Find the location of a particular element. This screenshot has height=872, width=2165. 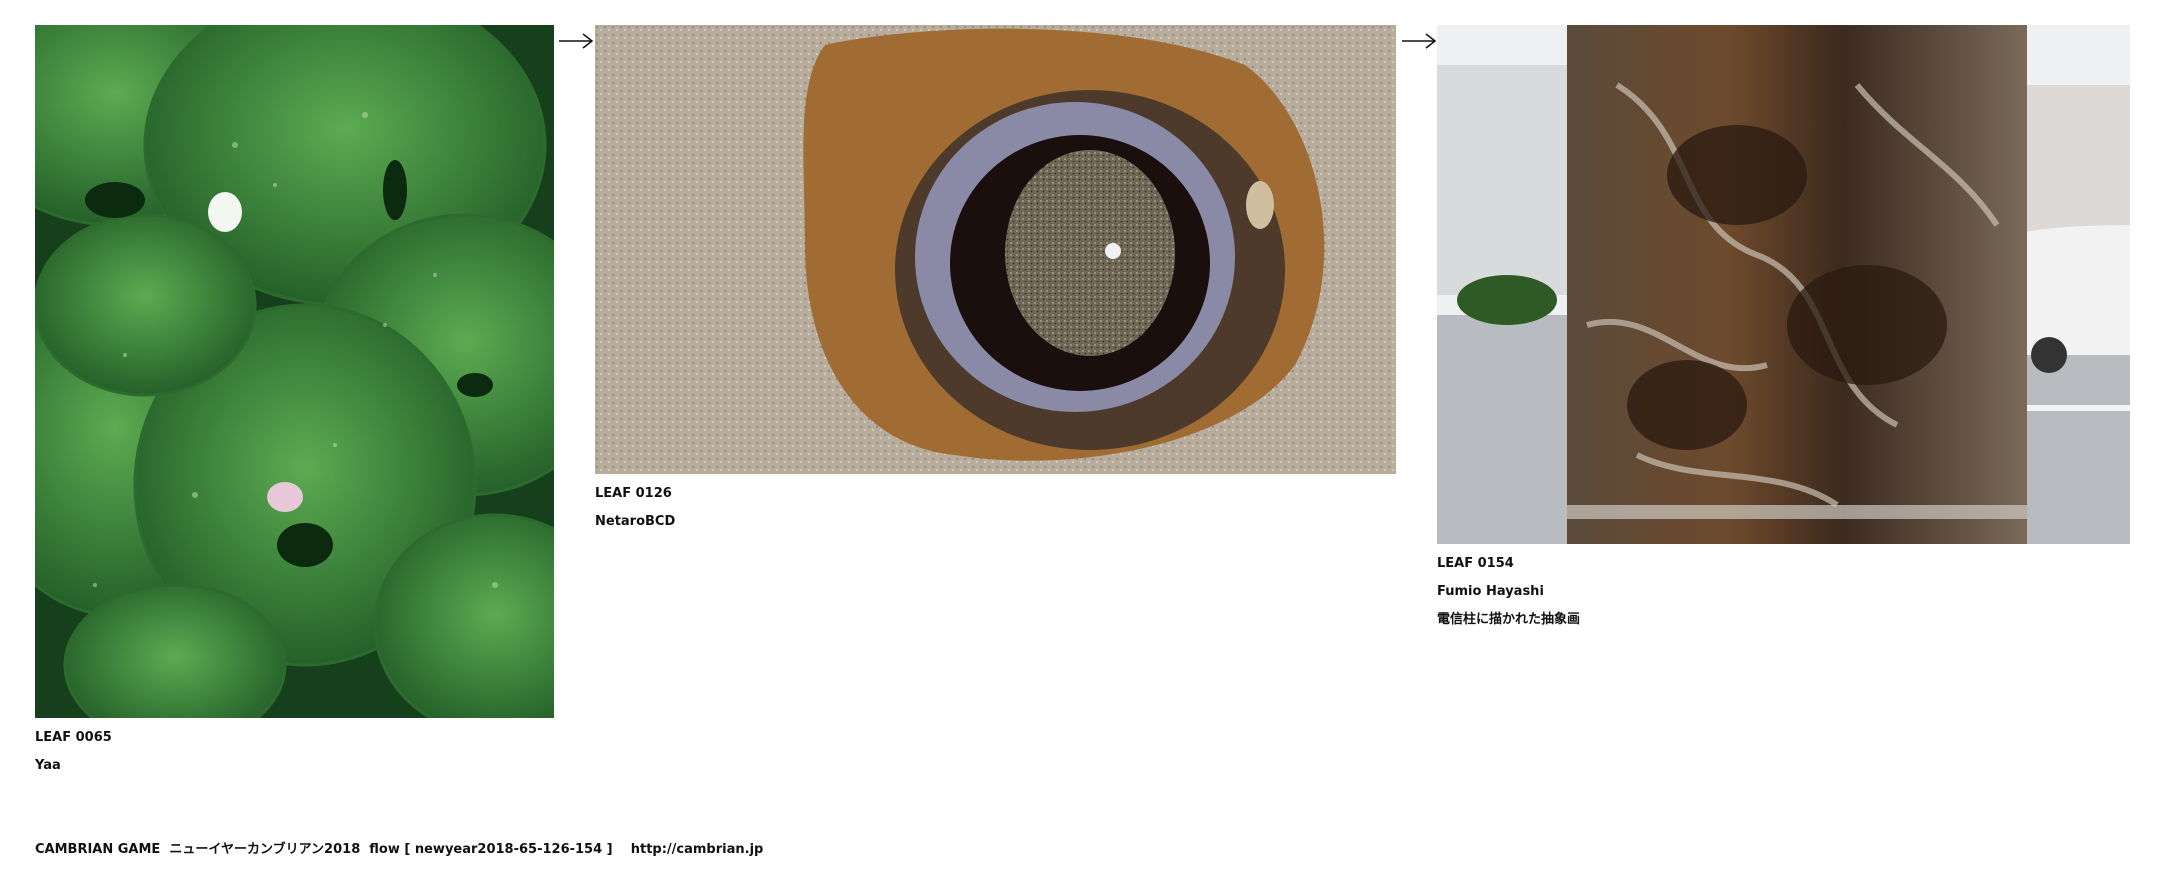

leaf-code: LEAF 0065 is located at coordinates (73, 737).